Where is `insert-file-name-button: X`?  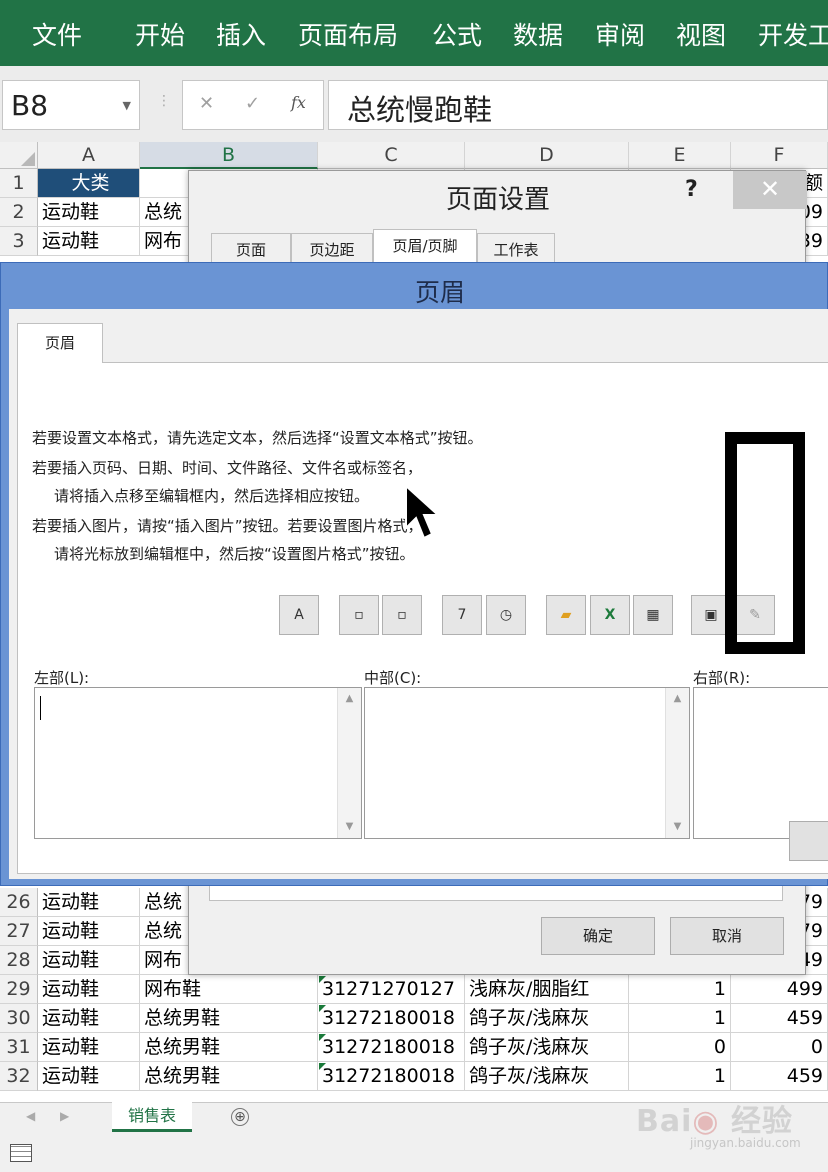 insert-file-name-button: X is located at coordinates (610, 615).